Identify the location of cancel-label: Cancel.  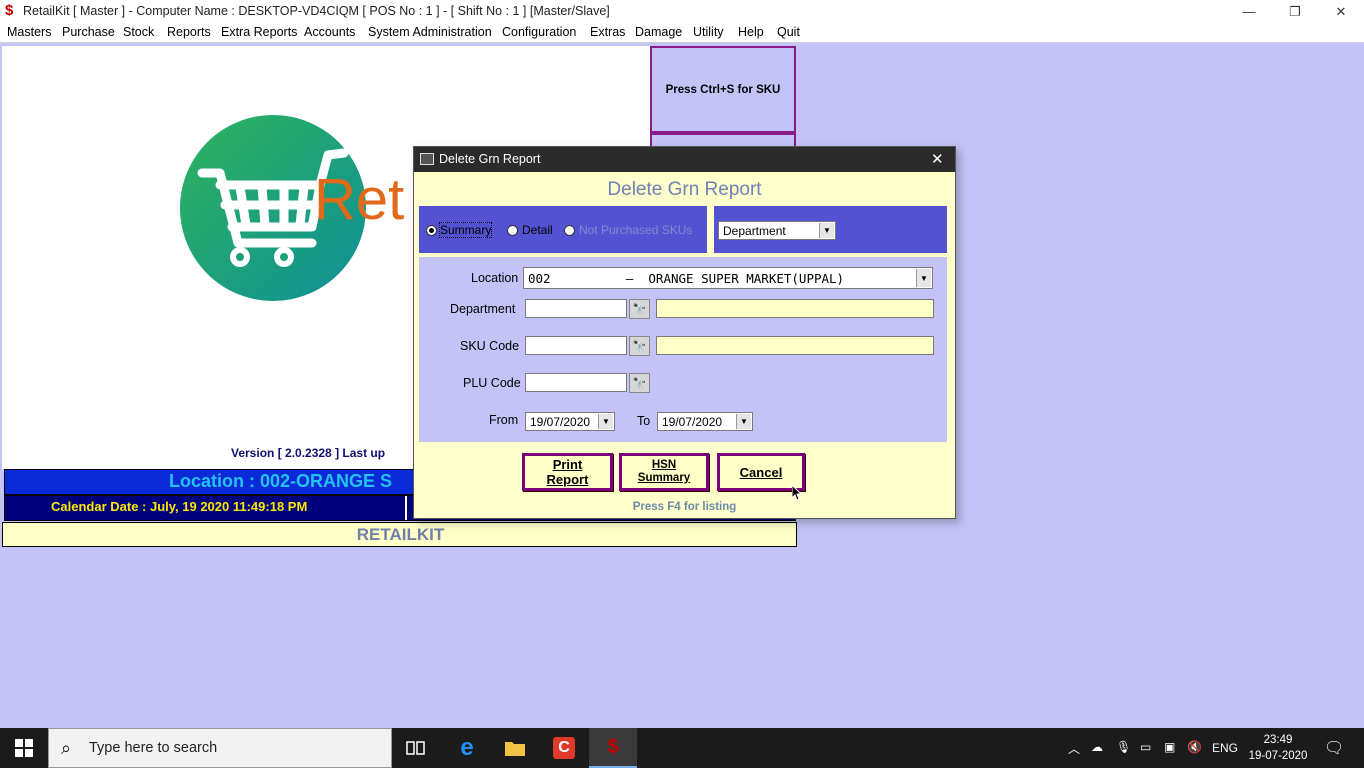
(761, 472).